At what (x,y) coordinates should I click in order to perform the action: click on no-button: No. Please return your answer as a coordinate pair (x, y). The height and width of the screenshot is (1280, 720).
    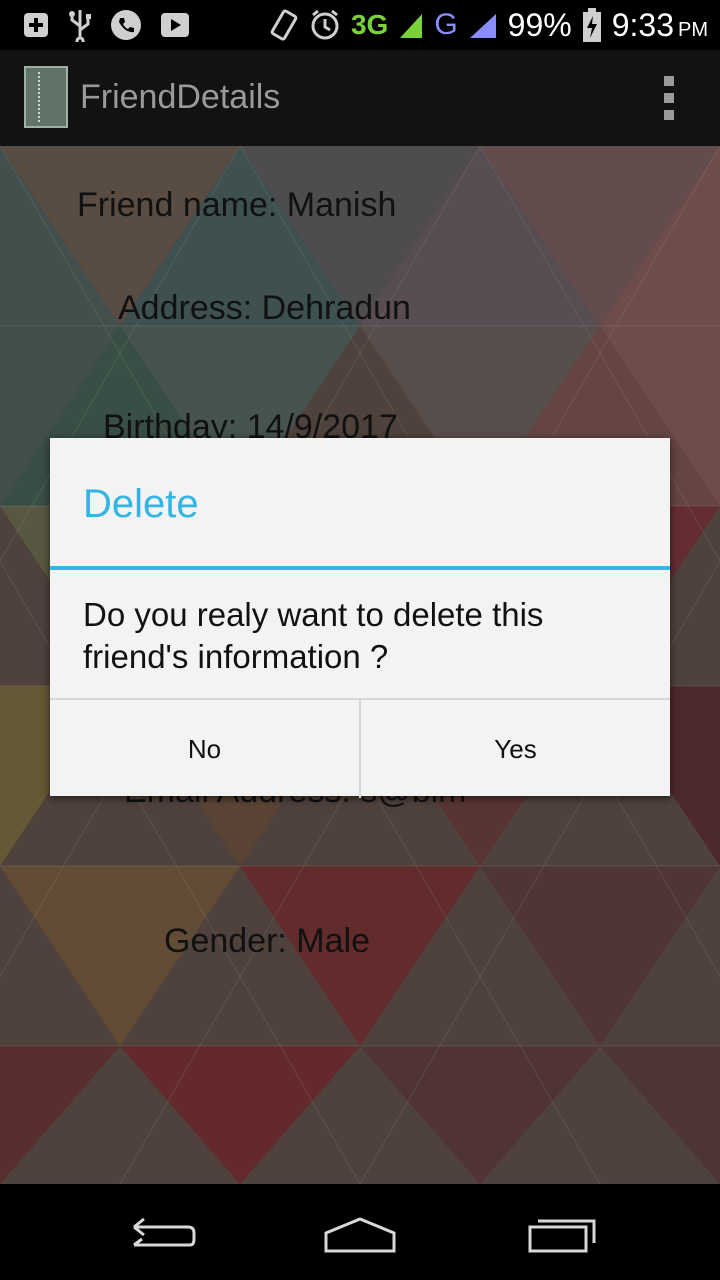
    Looking at the image, I should click on (205, 749).